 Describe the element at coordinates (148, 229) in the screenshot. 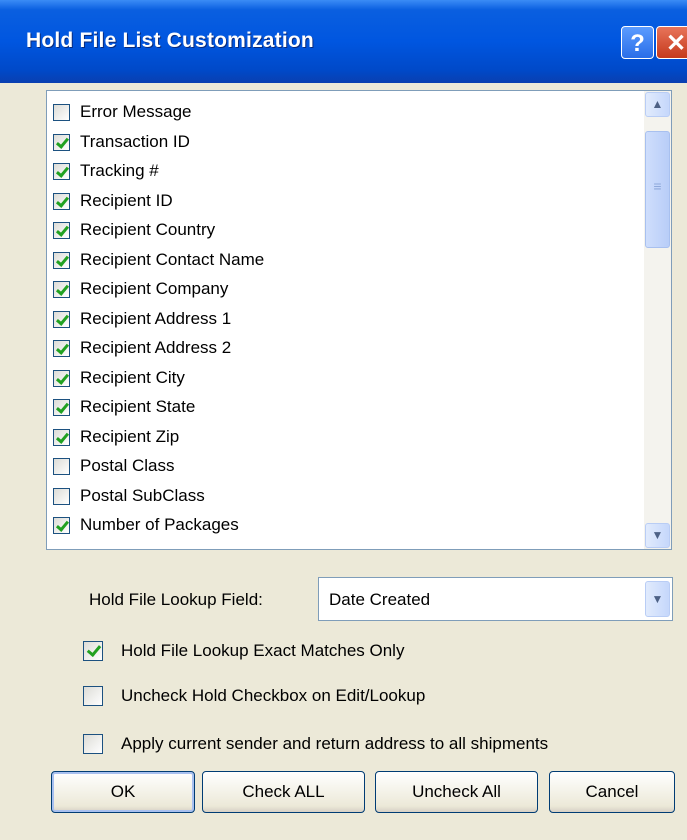

I see `list-item-label: Recipient Country` at that location.